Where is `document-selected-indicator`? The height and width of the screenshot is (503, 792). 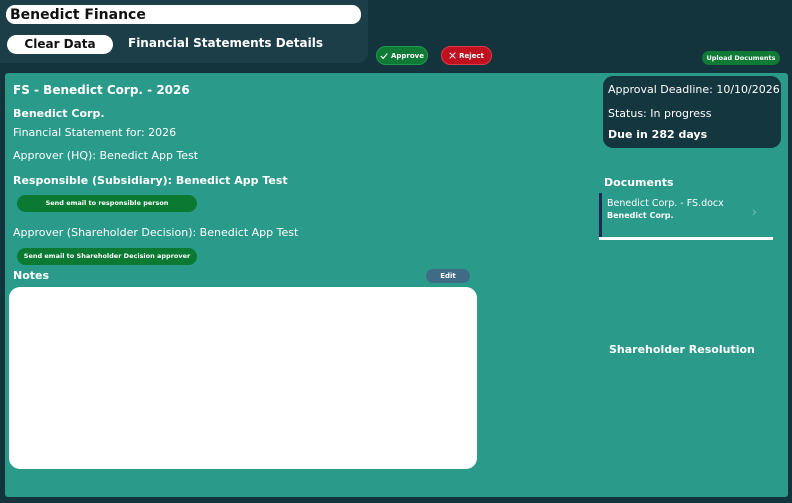 document-selected-indicator is located at coordinates (686, 238).